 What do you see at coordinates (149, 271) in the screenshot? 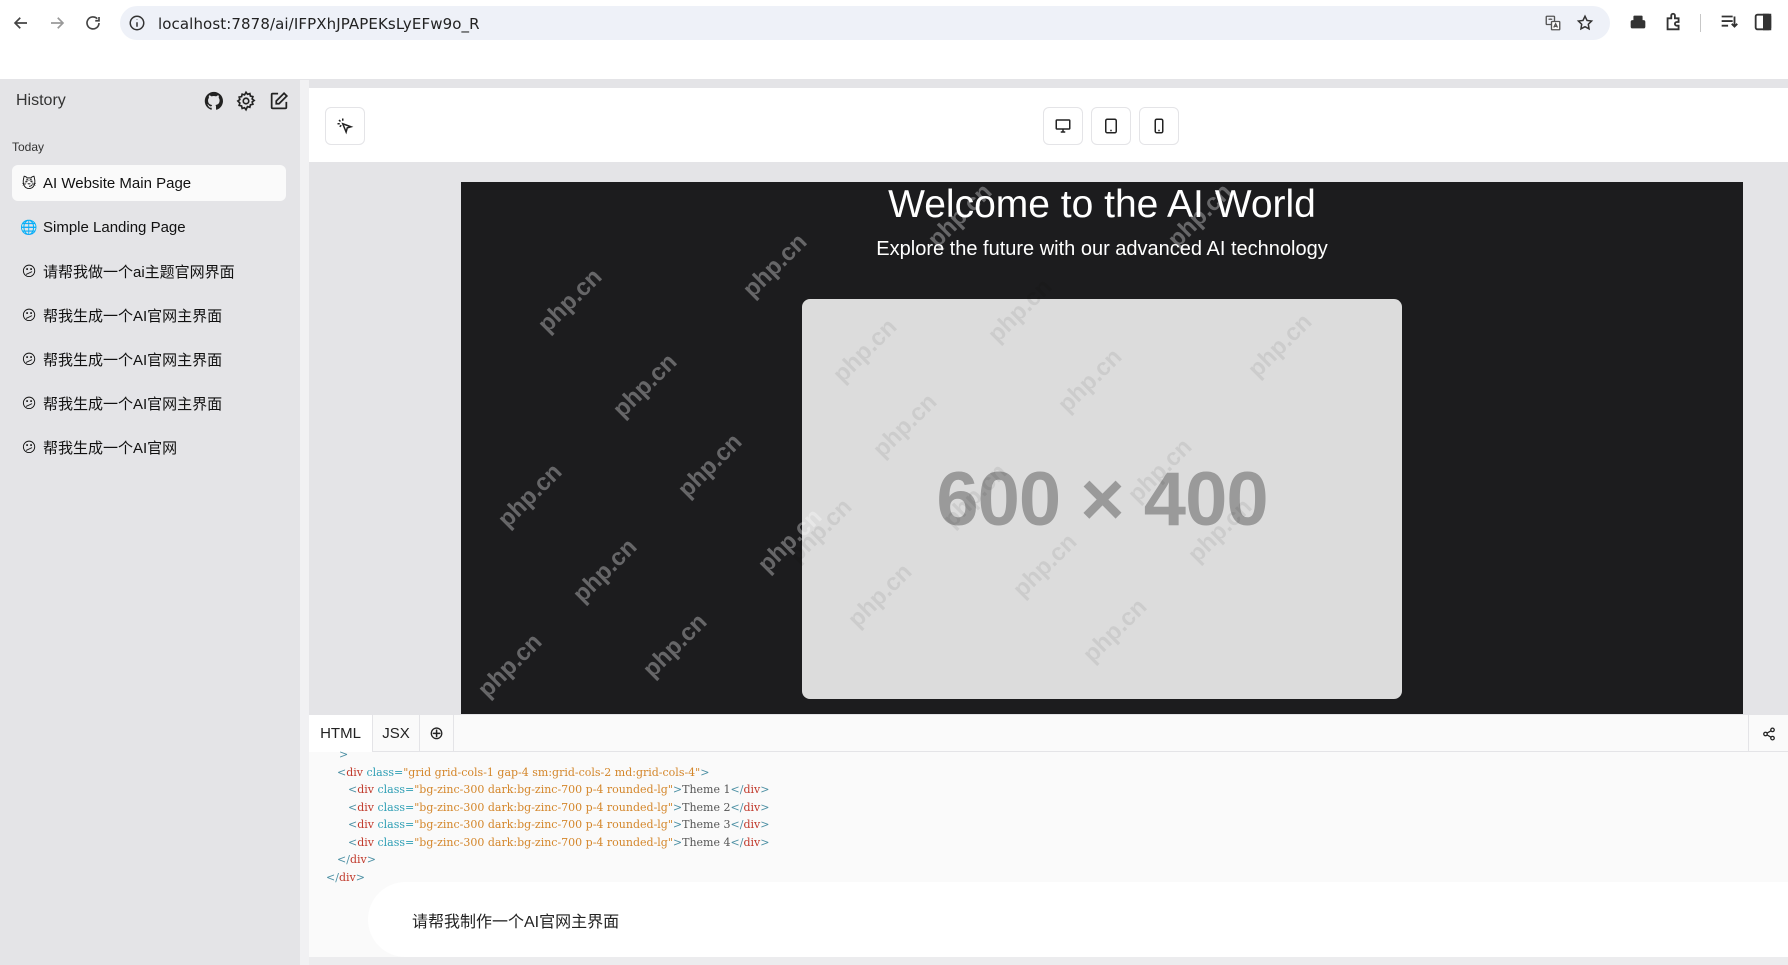
I see `history-item: 😕 请帮我做一个ai主题官网界面` at bounding box center [149, 271].